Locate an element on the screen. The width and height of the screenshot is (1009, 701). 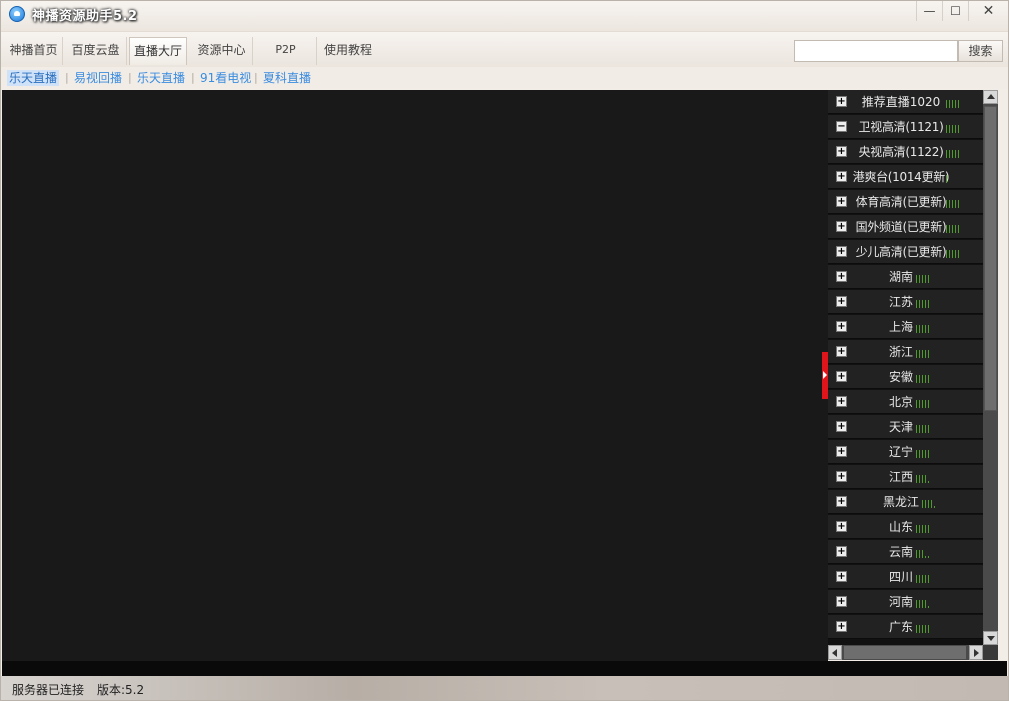
subnav-xiake-live: 夏科直播 is located at coordinates (287, 78).